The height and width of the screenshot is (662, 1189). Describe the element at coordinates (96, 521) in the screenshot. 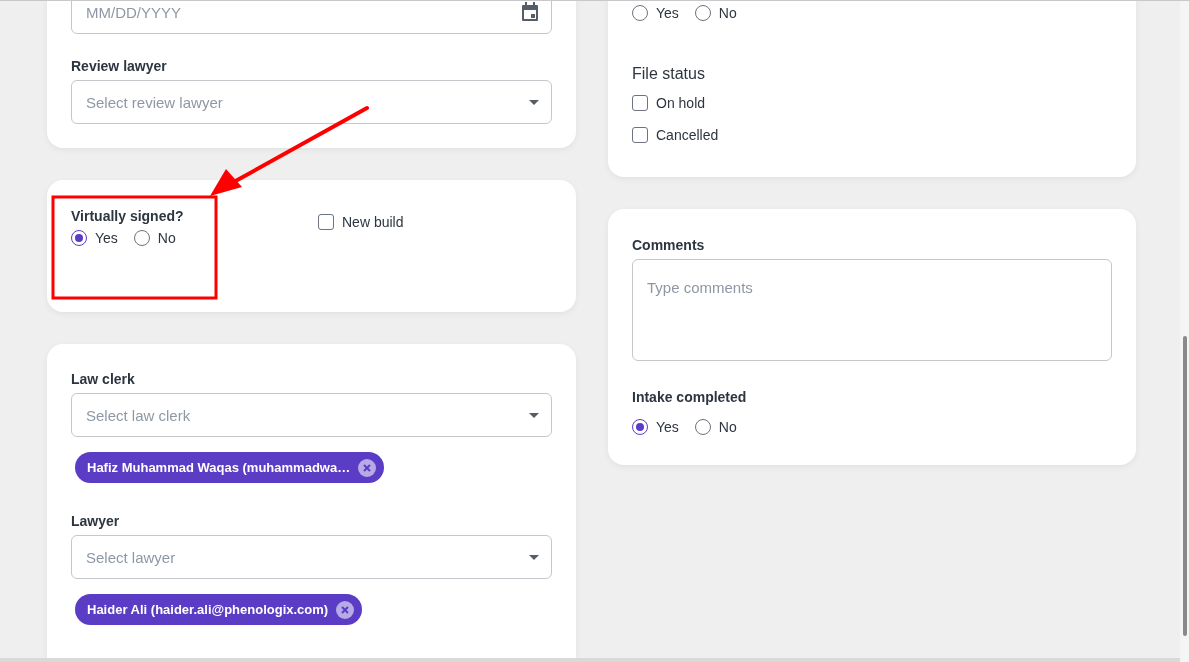

I see `field-label: Lawyer` at that location.